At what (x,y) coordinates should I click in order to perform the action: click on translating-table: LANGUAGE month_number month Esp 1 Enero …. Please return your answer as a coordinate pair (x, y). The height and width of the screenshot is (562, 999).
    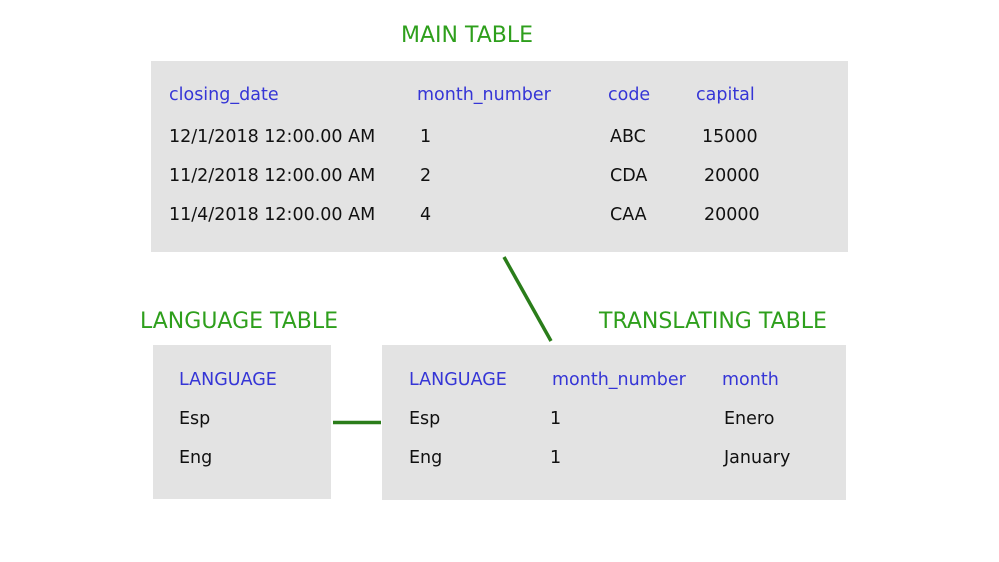
    Looking at the image, I should click on (614, 422).